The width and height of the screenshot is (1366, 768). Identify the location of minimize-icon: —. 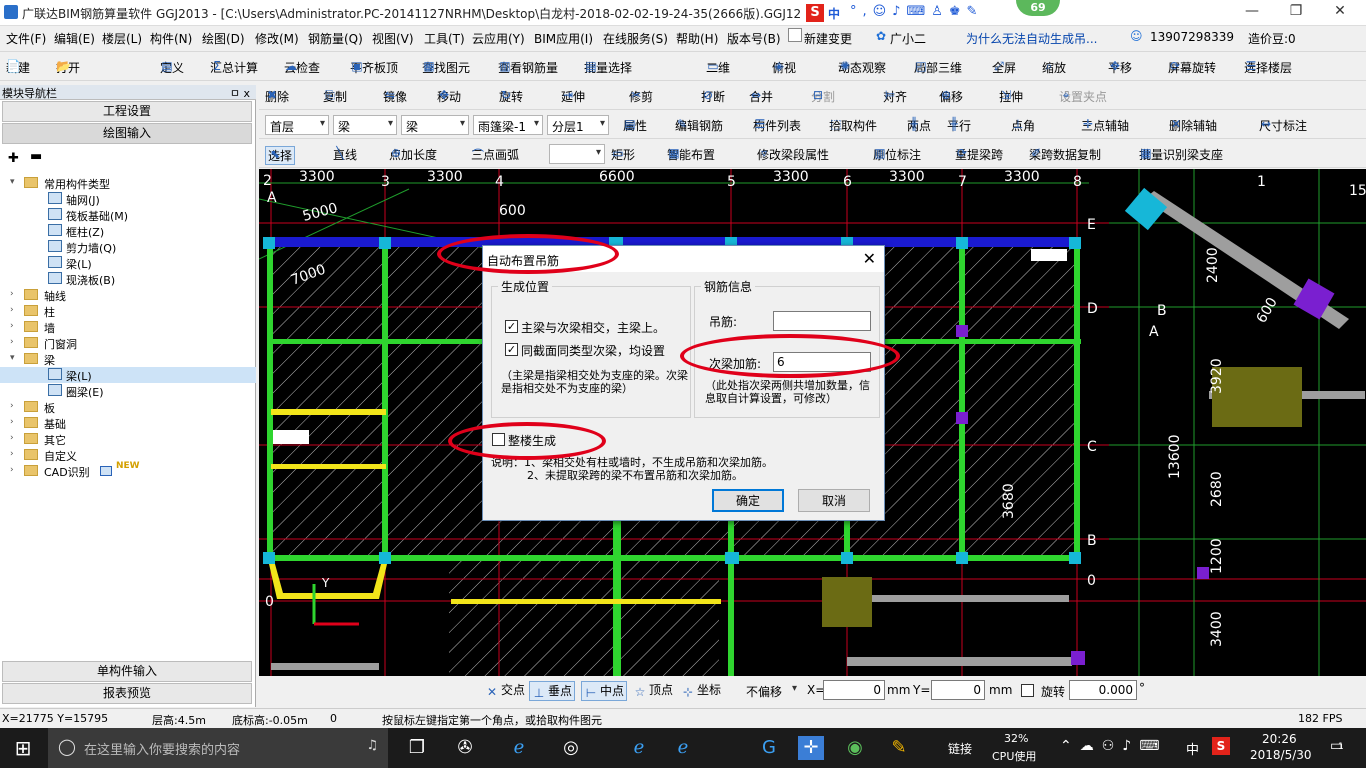
(1252, 13).